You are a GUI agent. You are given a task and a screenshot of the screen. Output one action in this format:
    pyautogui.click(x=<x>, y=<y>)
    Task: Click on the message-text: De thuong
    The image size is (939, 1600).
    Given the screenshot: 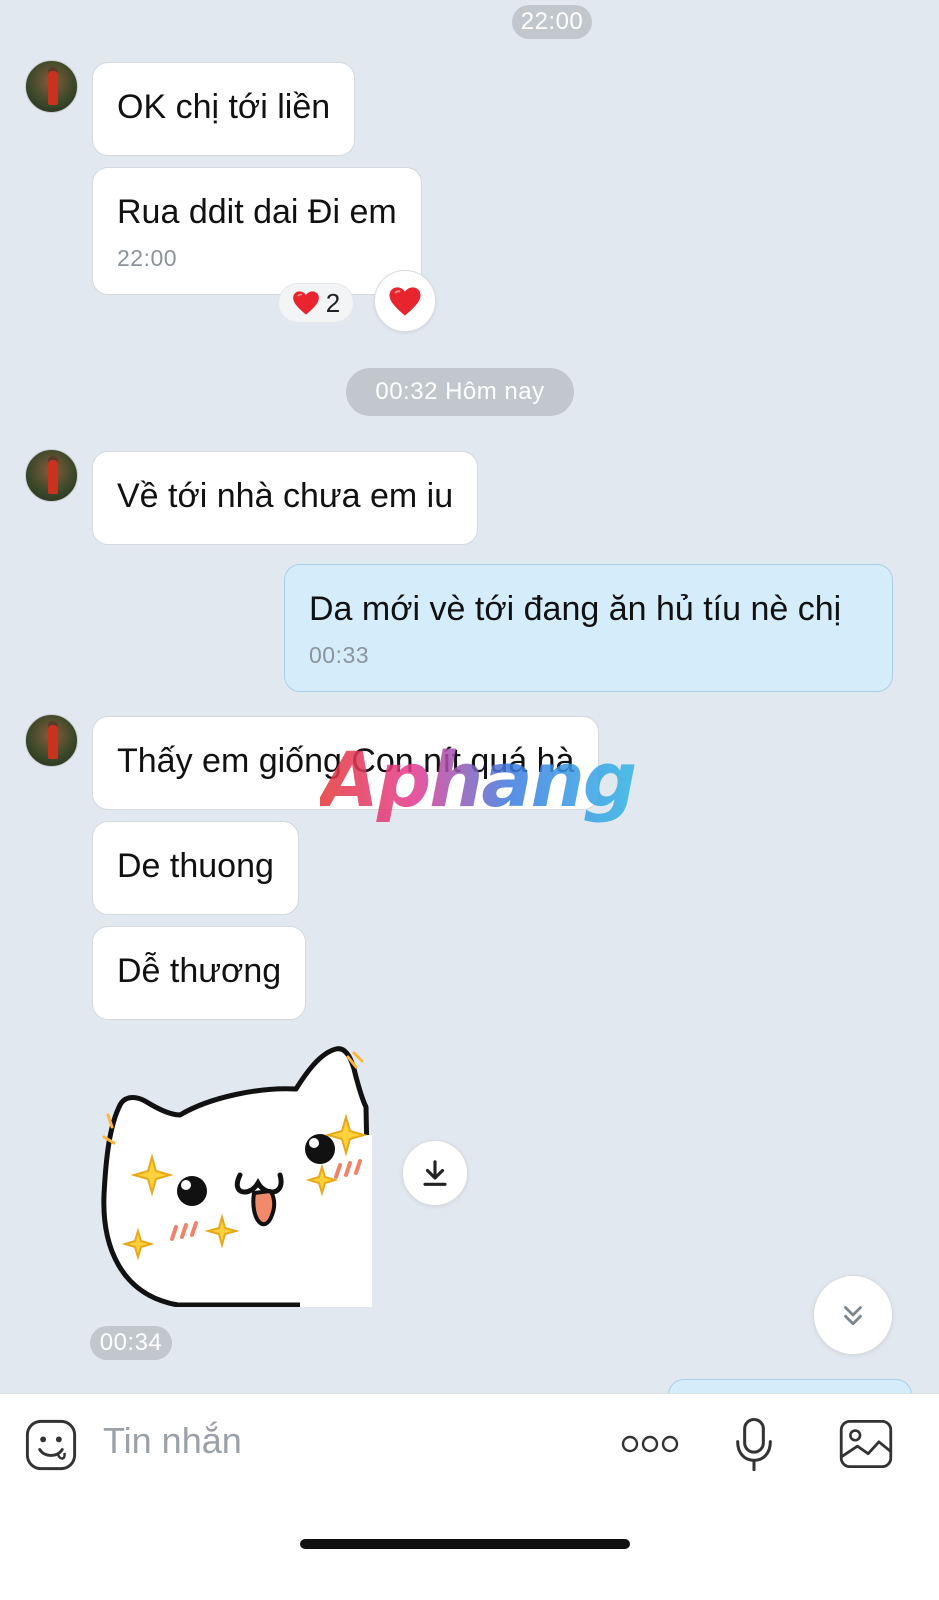 What is the action you would take?
    pyautogui.click(x=195, y=866)
    